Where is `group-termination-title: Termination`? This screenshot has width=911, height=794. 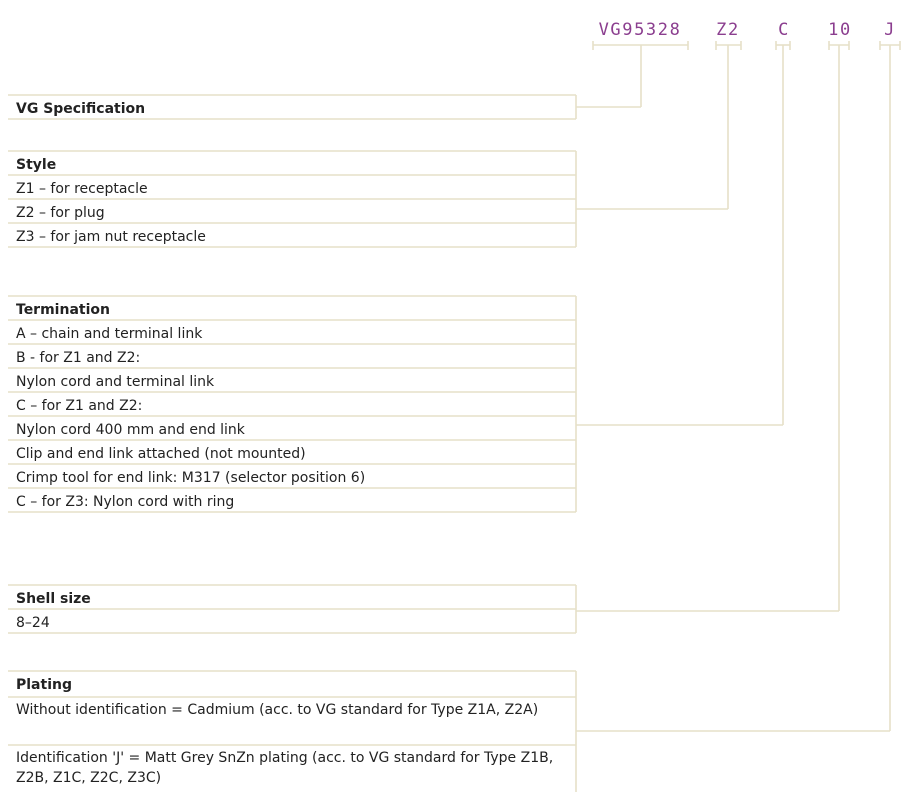
group-termination-title: Termination is located at coordinates (63, 310).